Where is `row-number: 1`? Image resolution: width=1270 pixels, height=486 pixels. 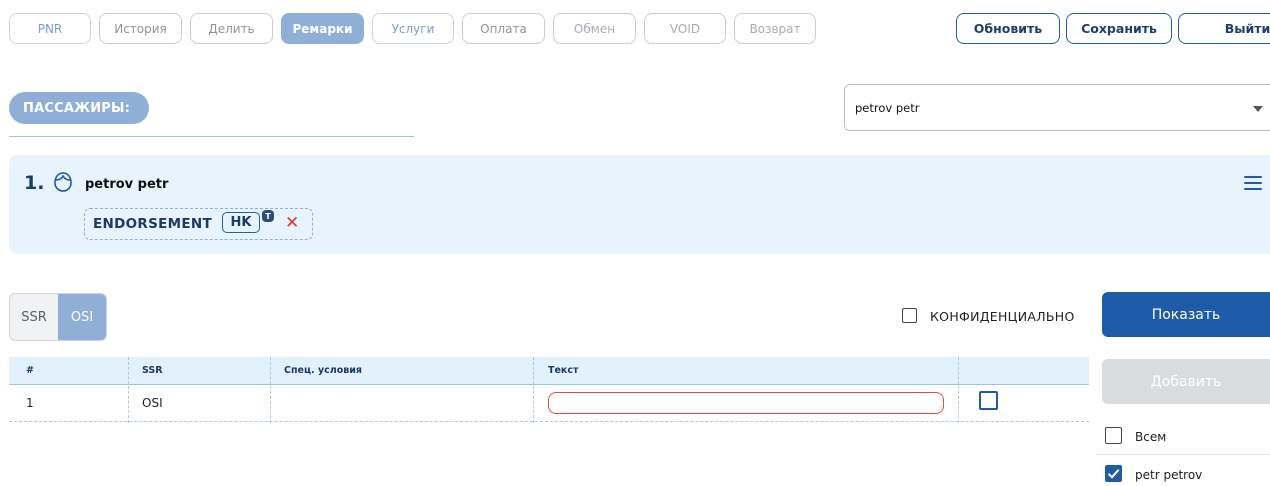 row-number: 1 is located at coordinates (30, 403).